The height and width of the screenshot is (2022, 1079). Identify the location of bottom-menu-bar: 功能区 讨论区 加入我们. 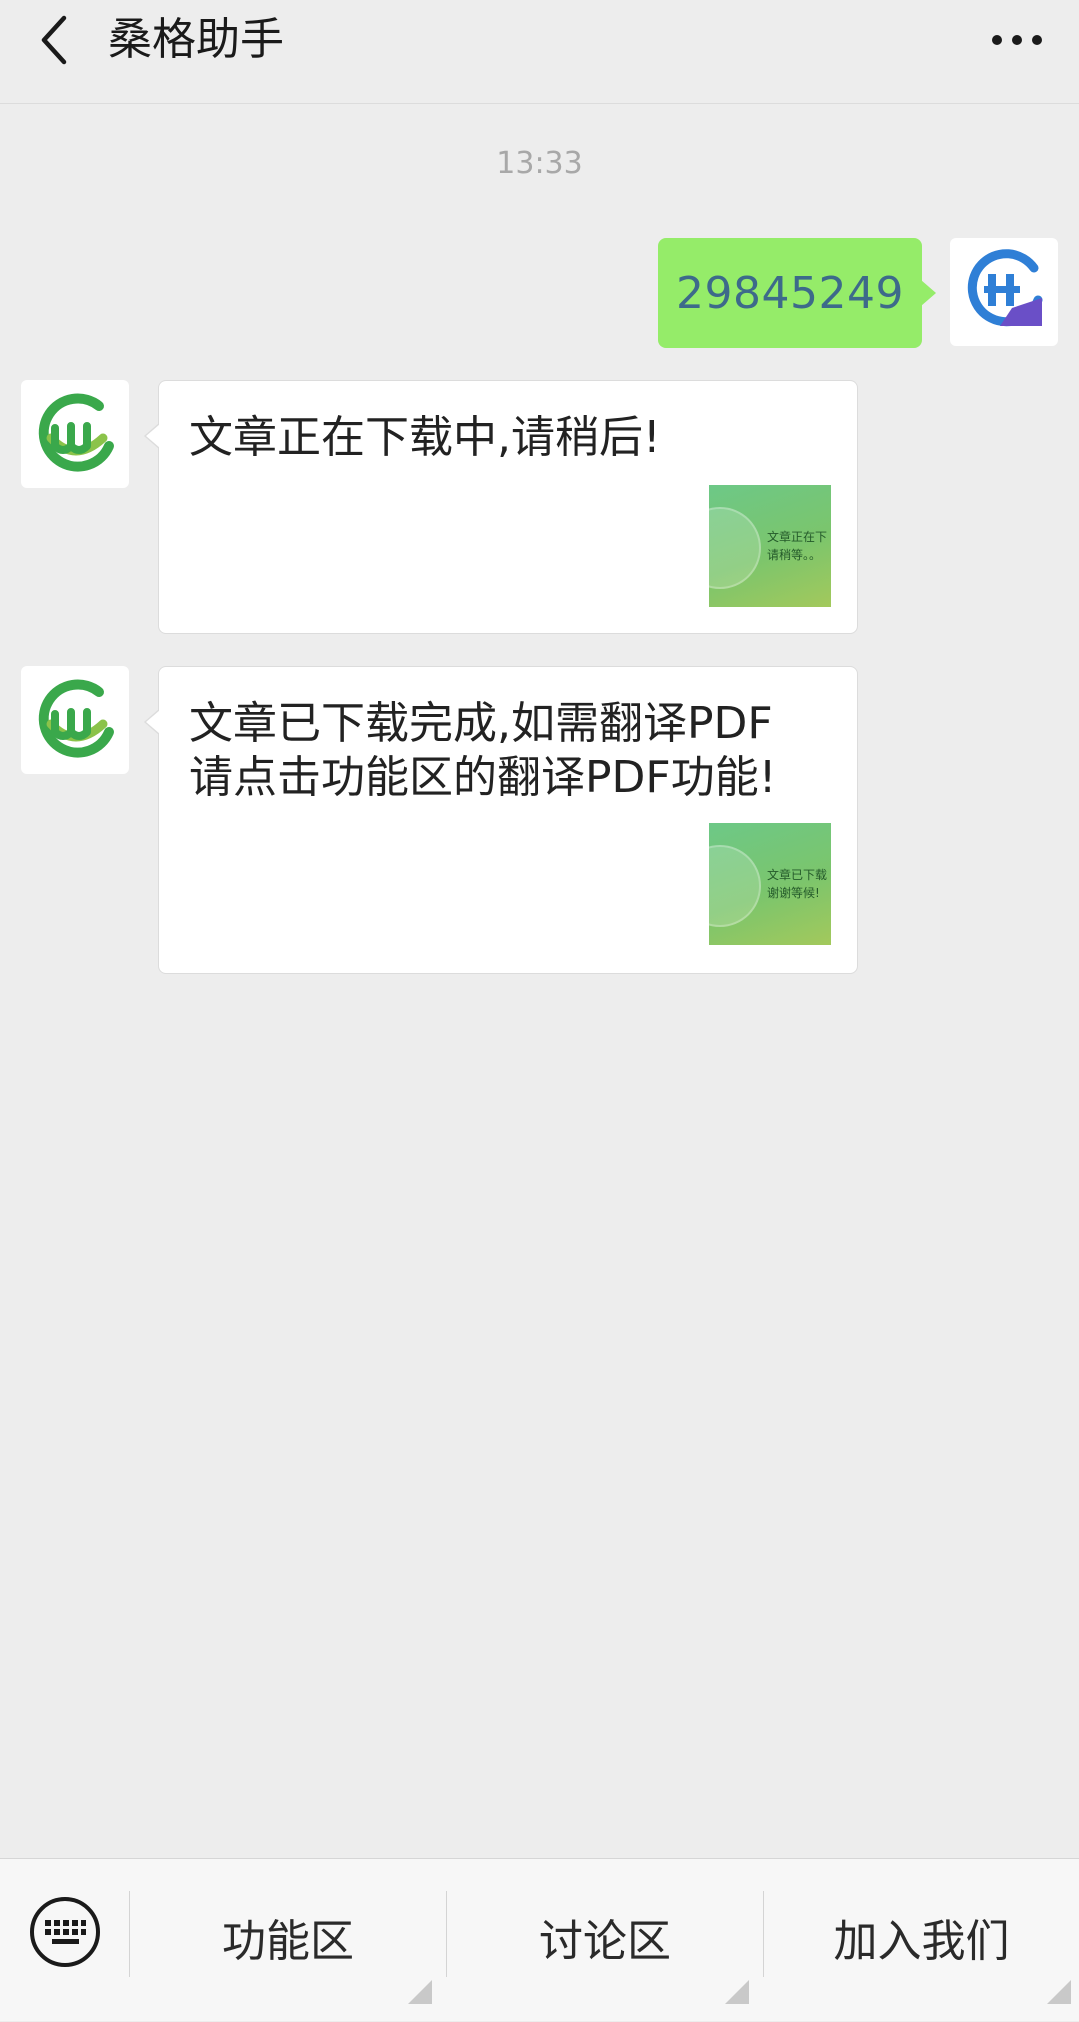
(539, 1939).